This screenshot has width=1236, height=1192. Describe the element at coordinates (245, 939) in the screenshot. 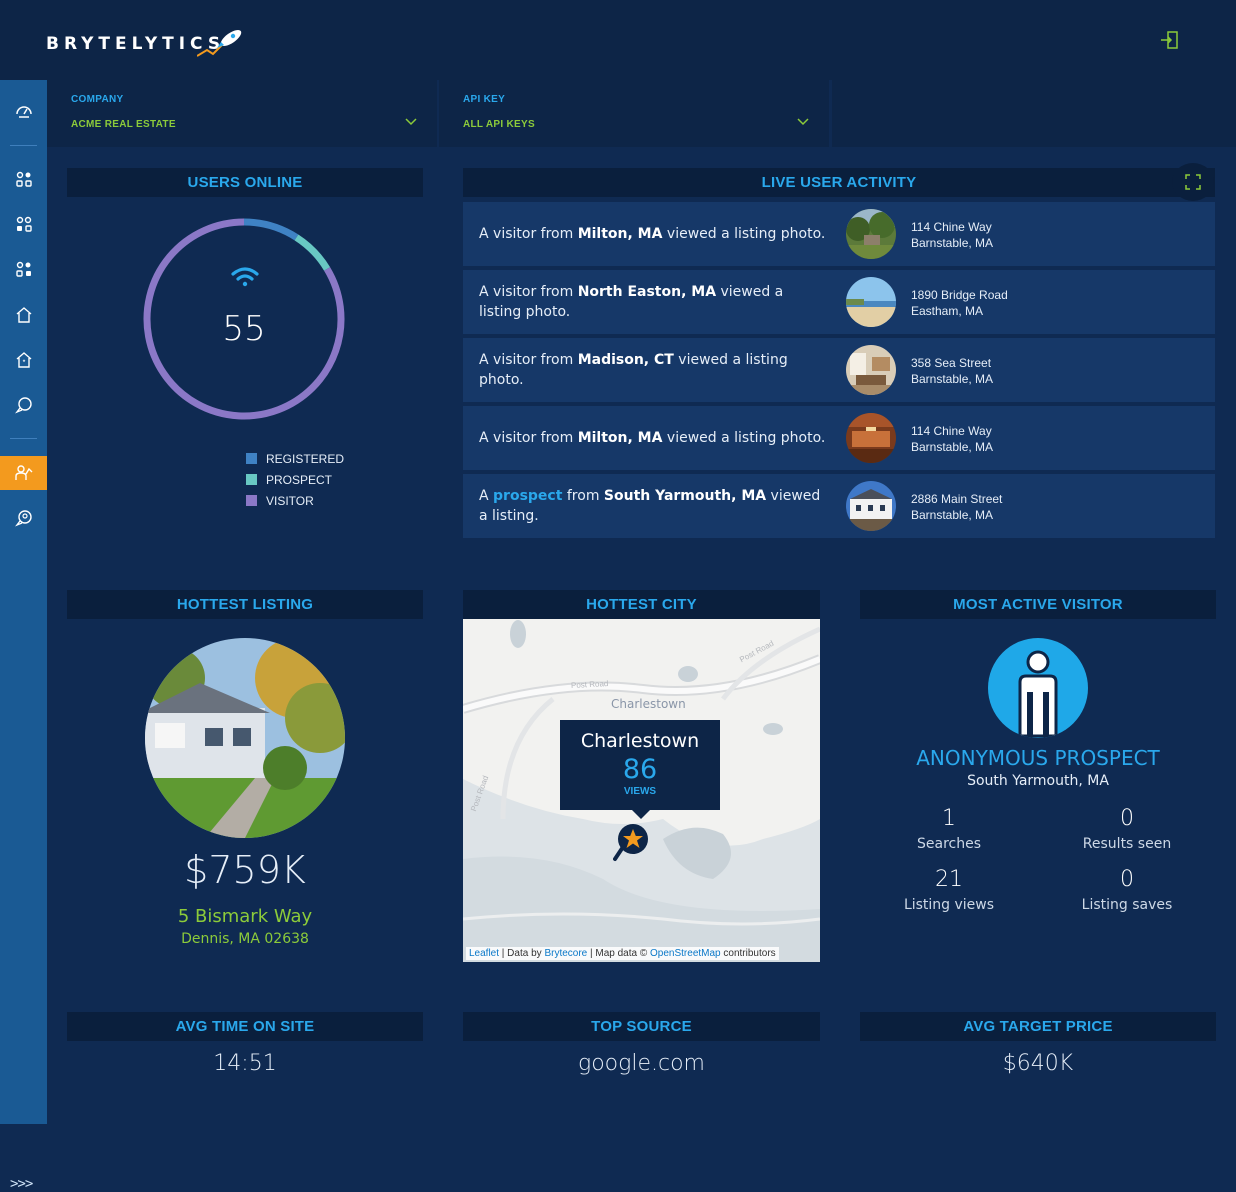

I see `hottest-listing-city: Dennis, MA 02638` at that location.